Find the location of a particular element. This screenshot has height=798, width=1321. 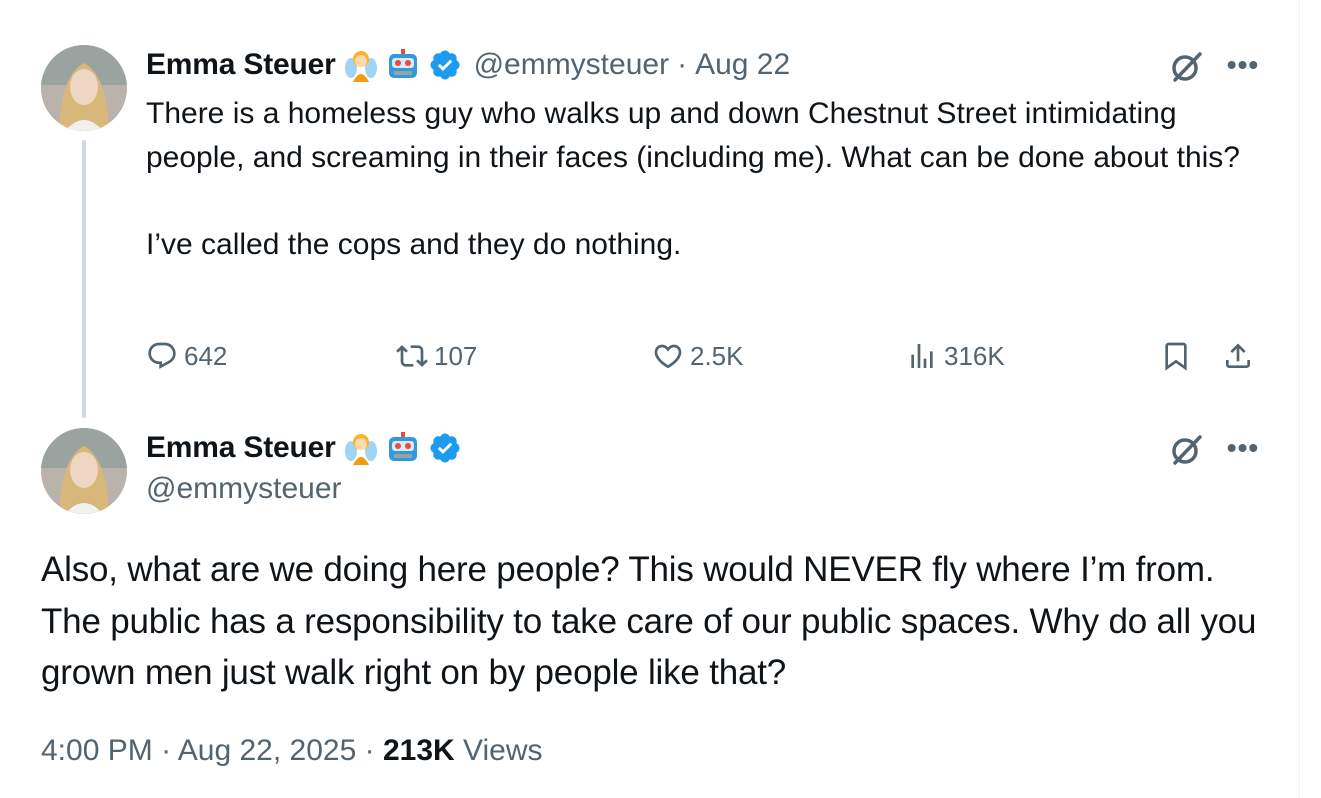

share-icon is located at coordinates (1238, 355).